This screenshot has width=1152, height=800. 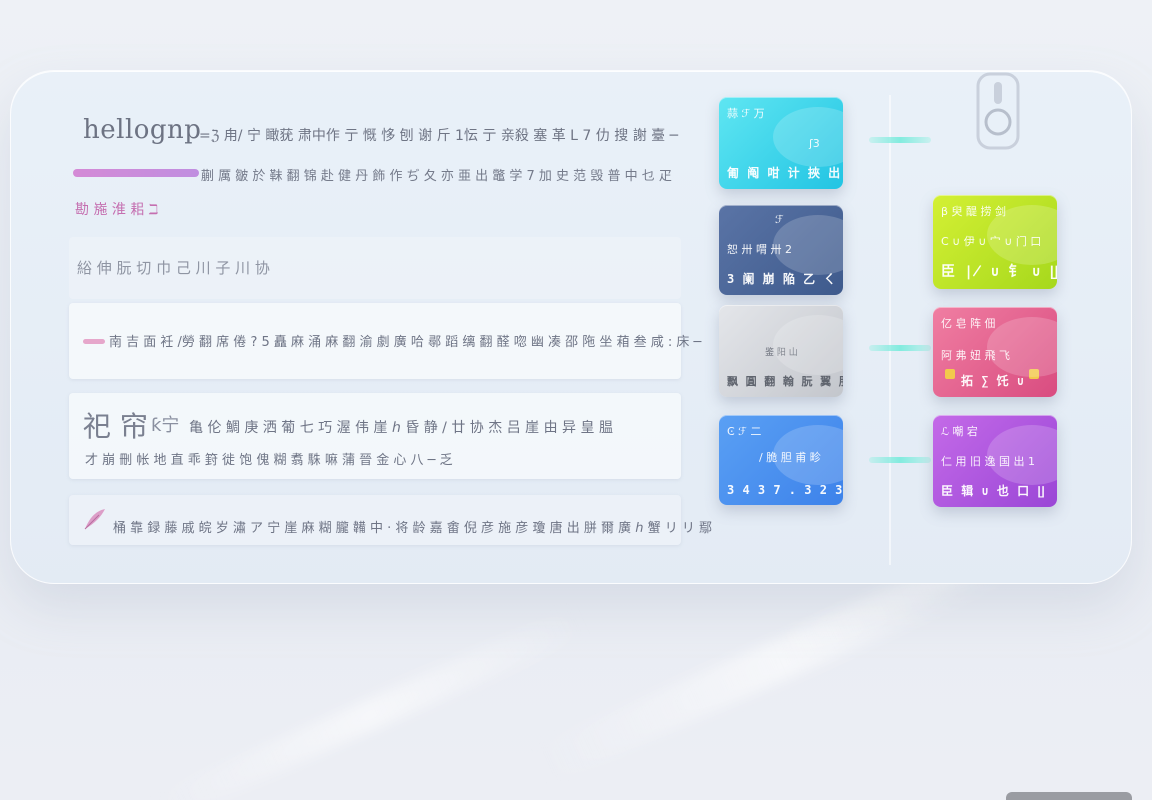 I want to click on card-number: 3 阑 崩 陥 乙 ㄑ, so click(x=781, y=279).